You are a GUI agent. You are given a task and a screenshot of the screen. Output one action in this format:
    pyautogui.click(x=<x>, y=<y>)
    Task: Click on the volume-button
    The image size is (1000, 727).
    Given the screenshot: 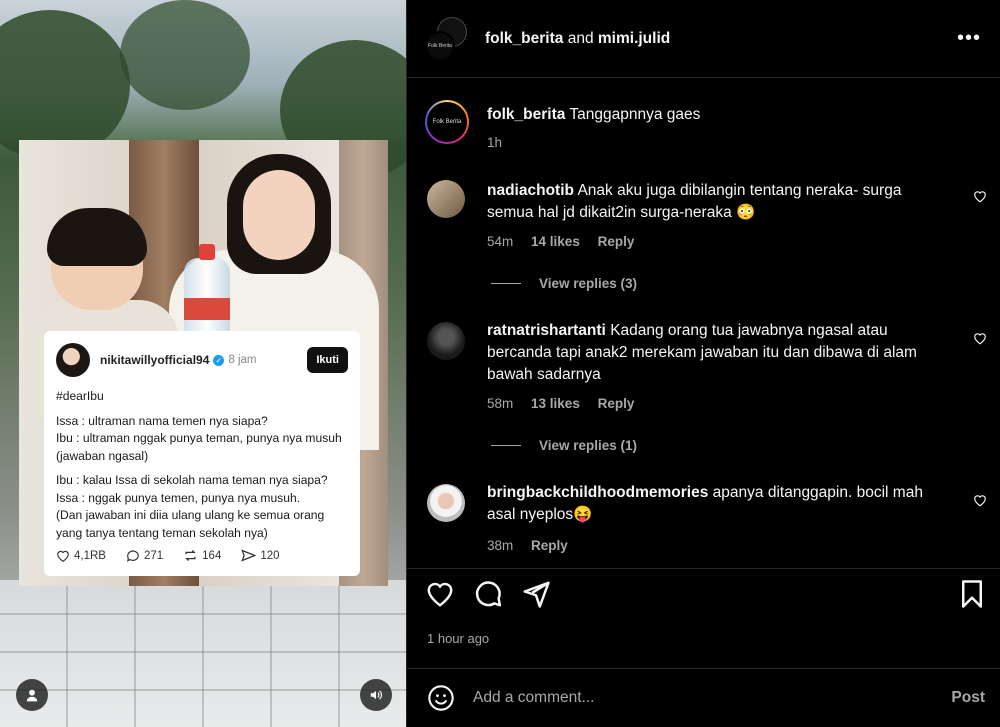 What is the action you would take?
    pyautogui.click(x=376, y=695)
    